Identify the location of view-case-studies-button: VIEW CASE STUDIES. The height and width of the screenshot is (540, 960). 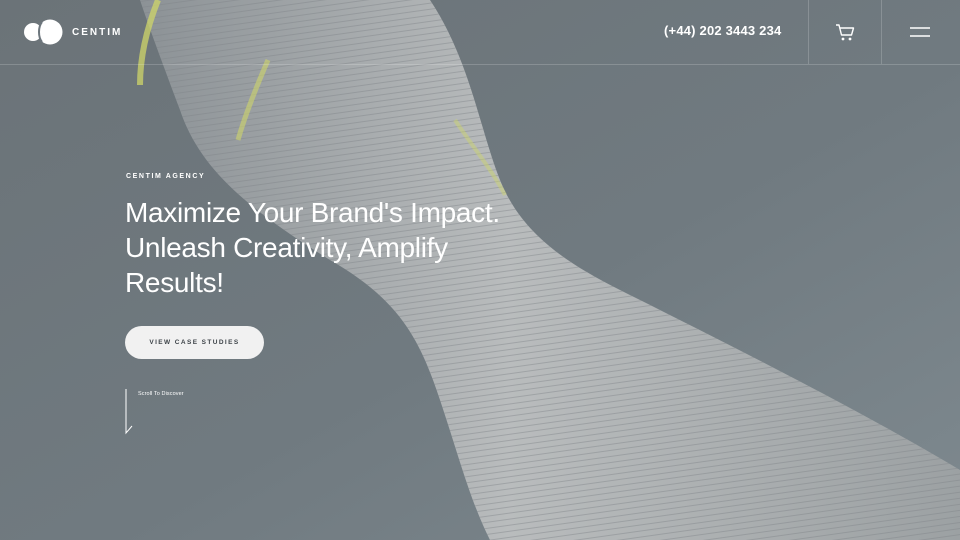
(194, 342).